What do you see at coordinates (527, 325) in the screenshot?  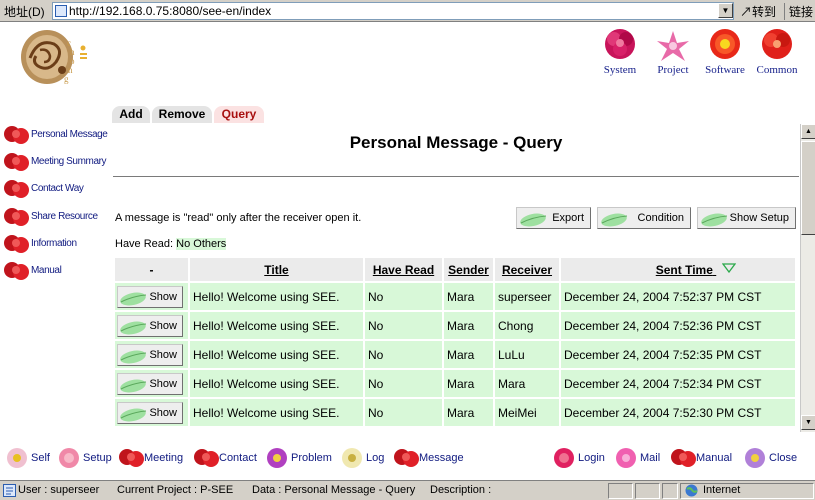 I see `receiver-cell: Chong` at bounding box center [527, 325].